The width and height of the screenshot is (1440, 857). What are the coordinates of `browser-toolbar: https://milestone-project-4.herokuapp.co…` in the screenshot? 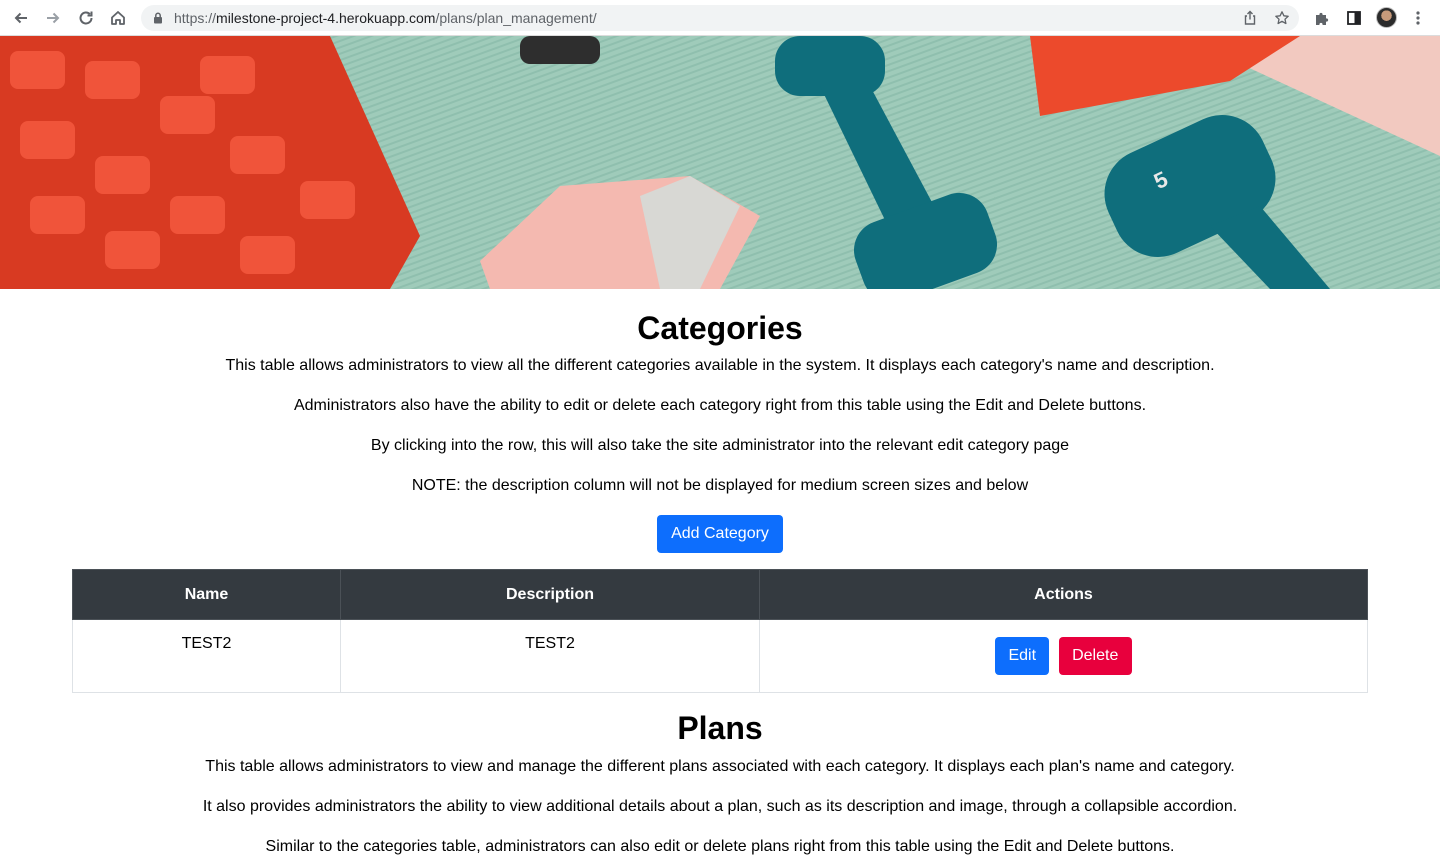 It's located at (720, 18).